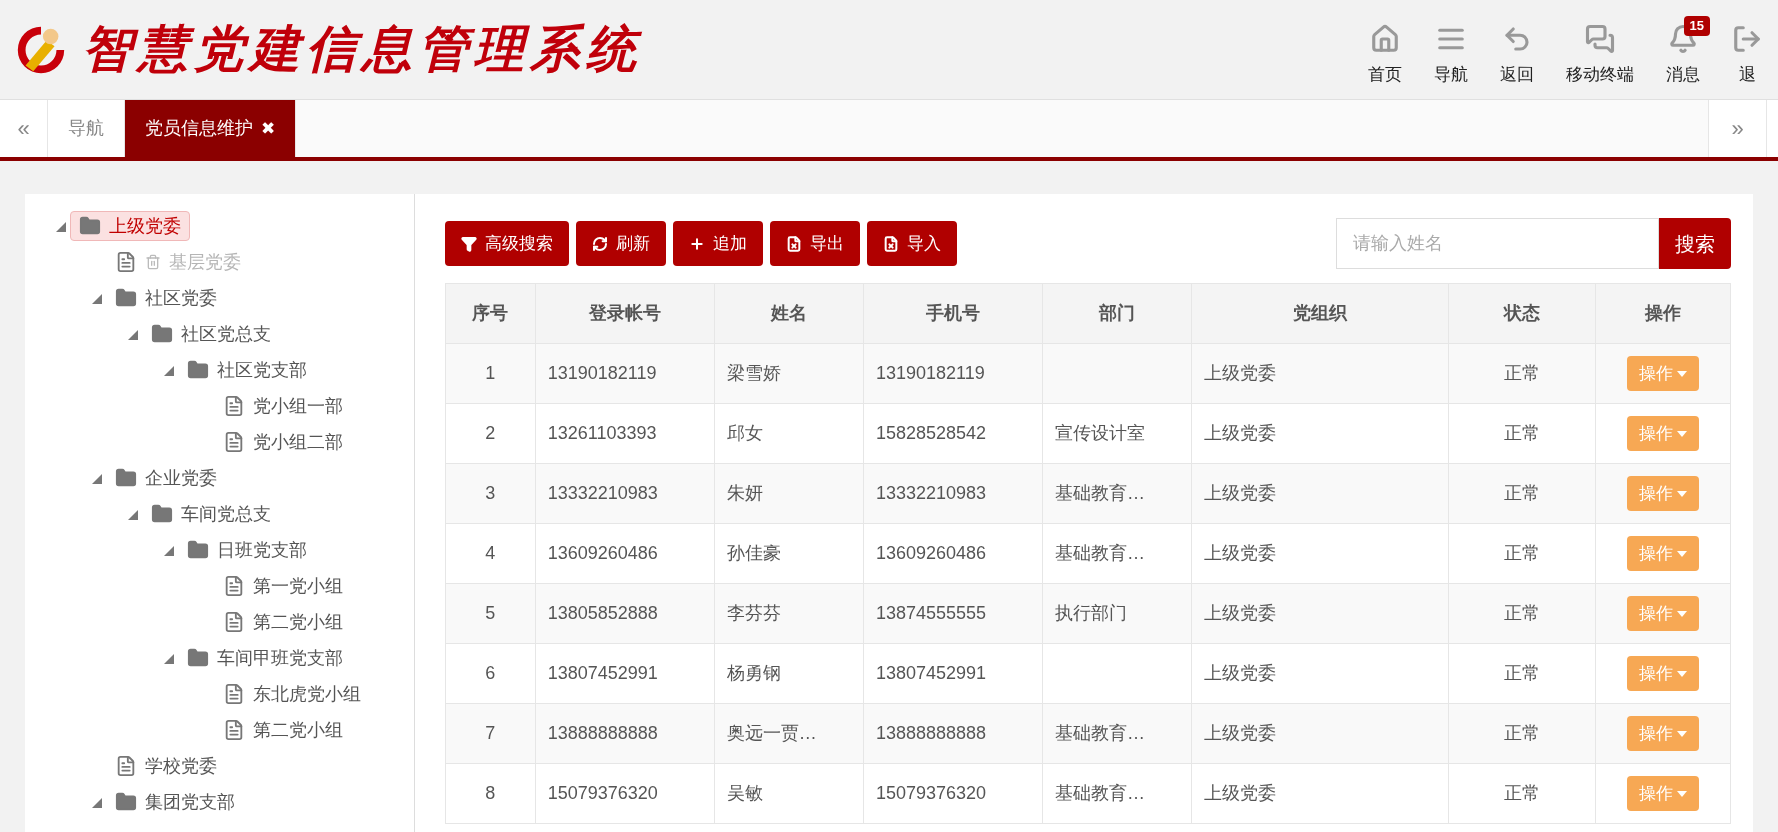  What do you see at coordinates (130, 226) in the screenshot?
I see `tree-node: 上级党委` at bounding box center [130, 226].